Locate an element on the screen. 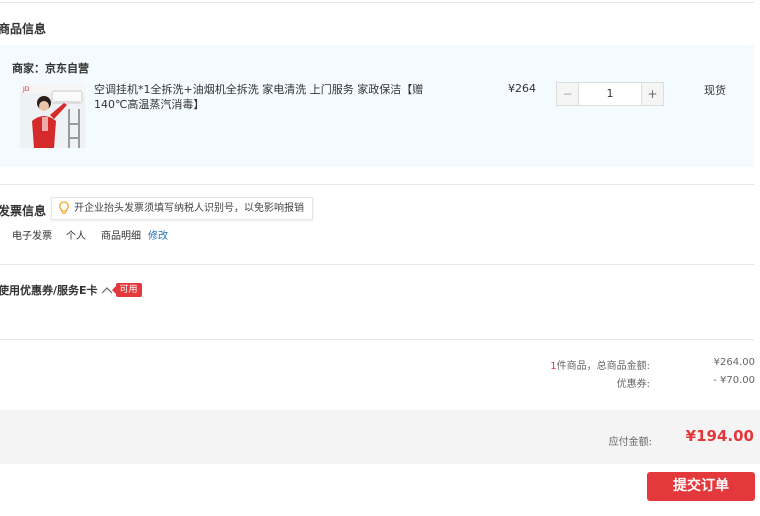 The height and width of the screenshot is (516, 760). quantity-input: 1 is located at coordinates (610, 94).